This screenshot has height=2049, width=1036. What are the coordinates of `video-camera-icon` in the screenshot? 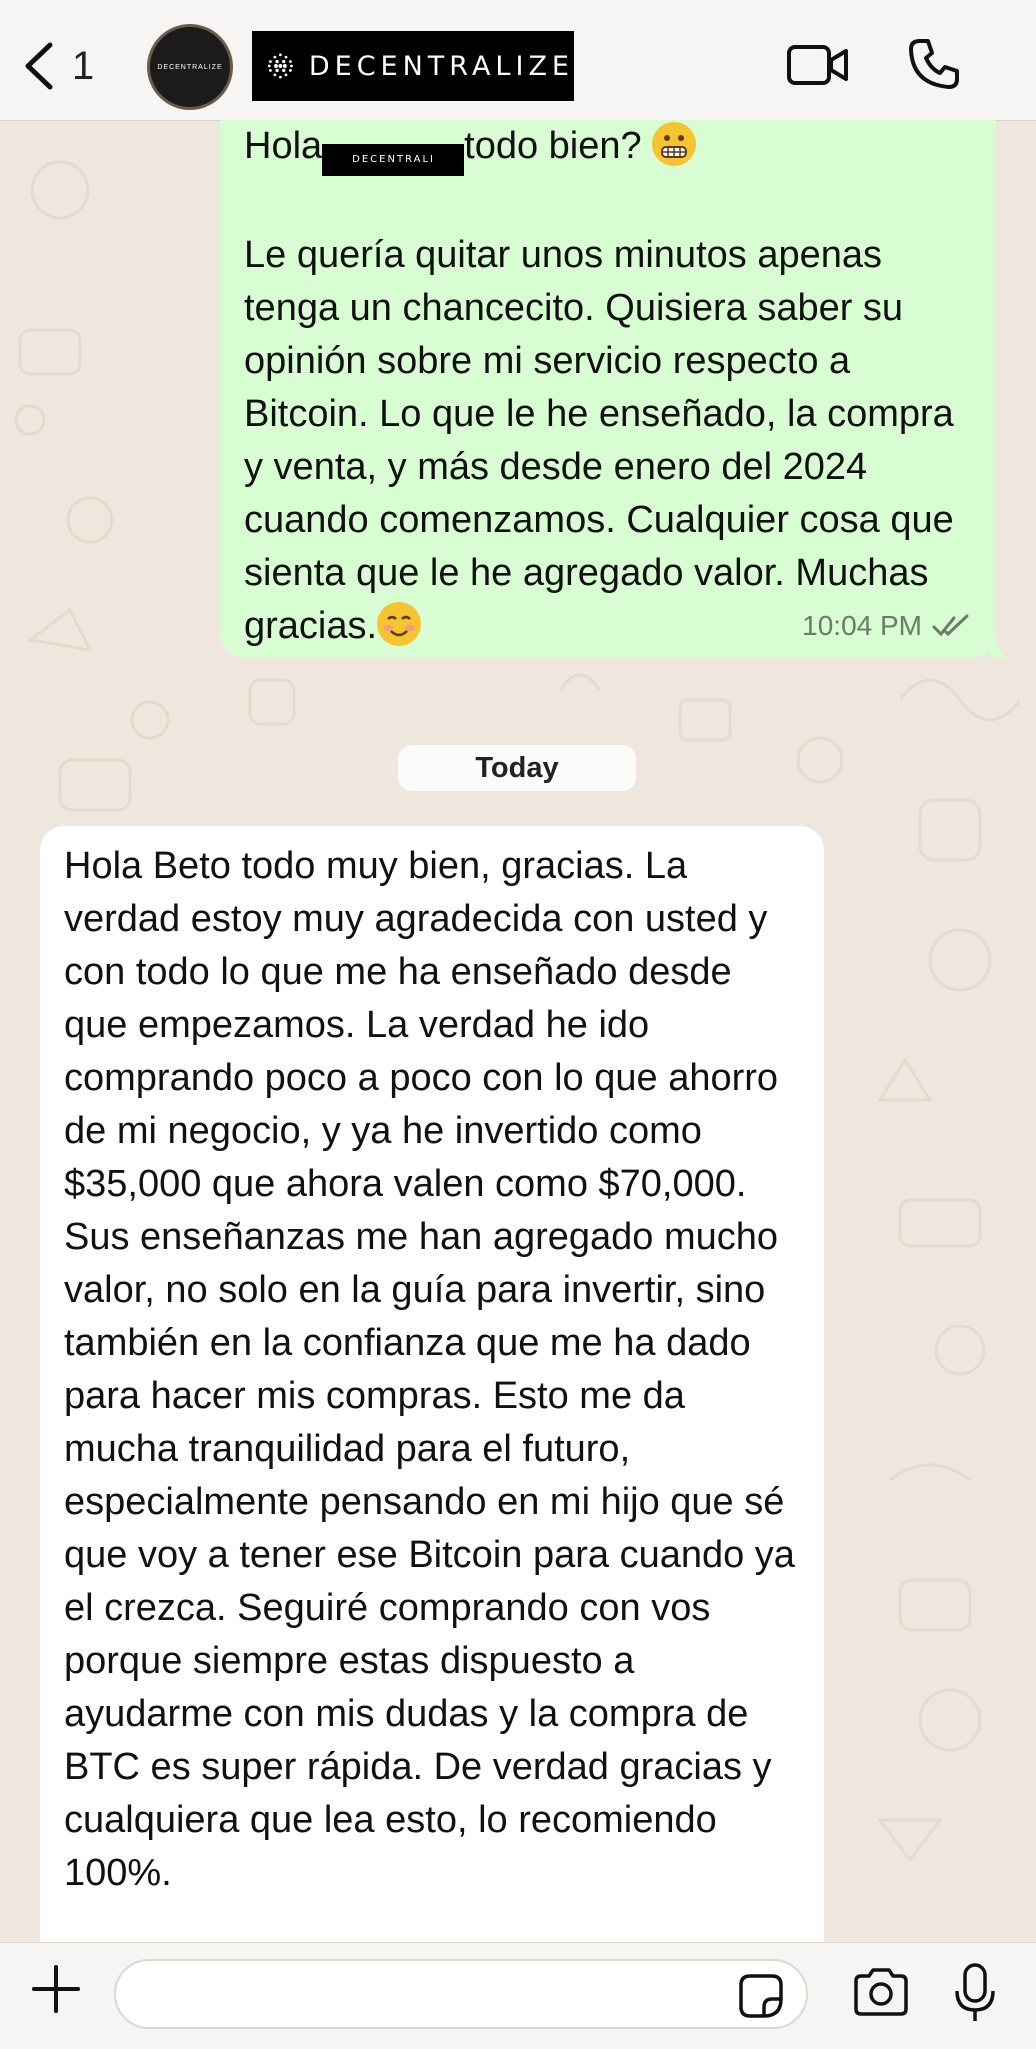 It's located at (817, 65).